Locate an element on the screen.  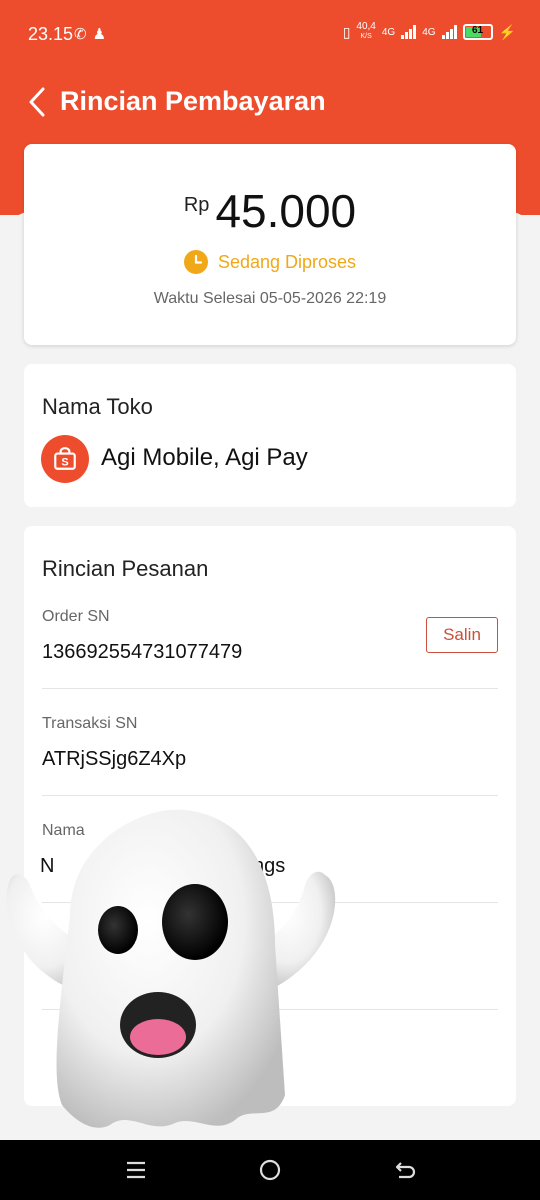
finish-time-value: 05-05-2026 22:19 is located at coordinates (323, 298).